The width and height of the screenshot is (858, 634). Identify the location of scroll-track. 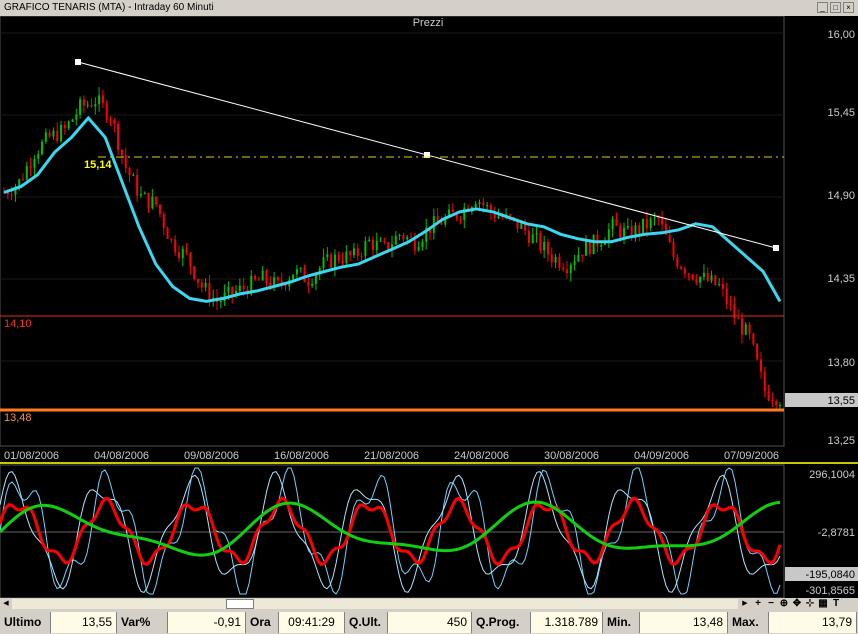
(375, 604).